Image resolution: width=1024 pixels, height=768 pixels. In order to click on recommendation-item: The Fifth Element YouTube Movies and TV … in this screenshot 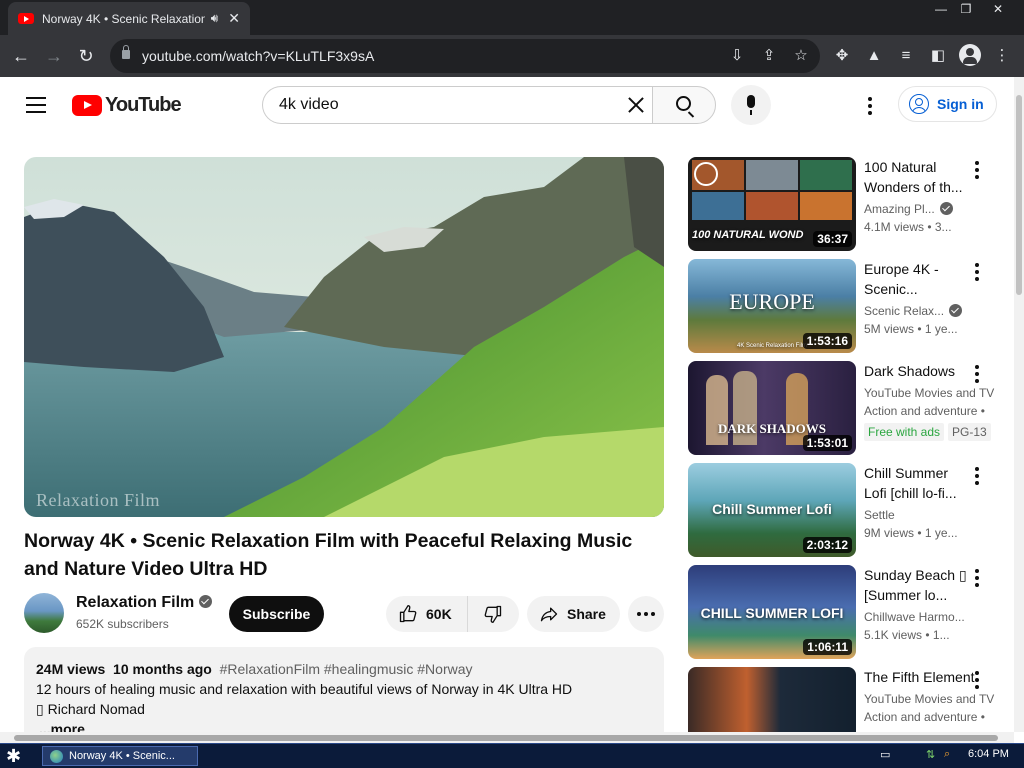, I will do `click(848, 699)`.